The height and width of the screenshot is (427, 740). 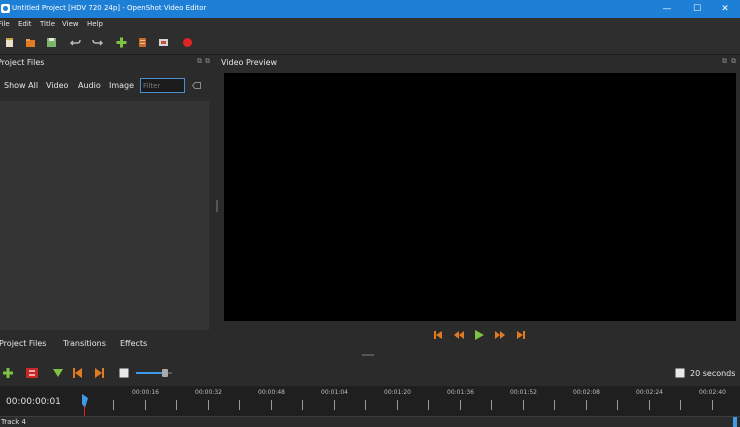 What do you see at coordinates (500, 335) in the screenshot?
I see `fast-forward-icon` at bounding box center [500, 335].